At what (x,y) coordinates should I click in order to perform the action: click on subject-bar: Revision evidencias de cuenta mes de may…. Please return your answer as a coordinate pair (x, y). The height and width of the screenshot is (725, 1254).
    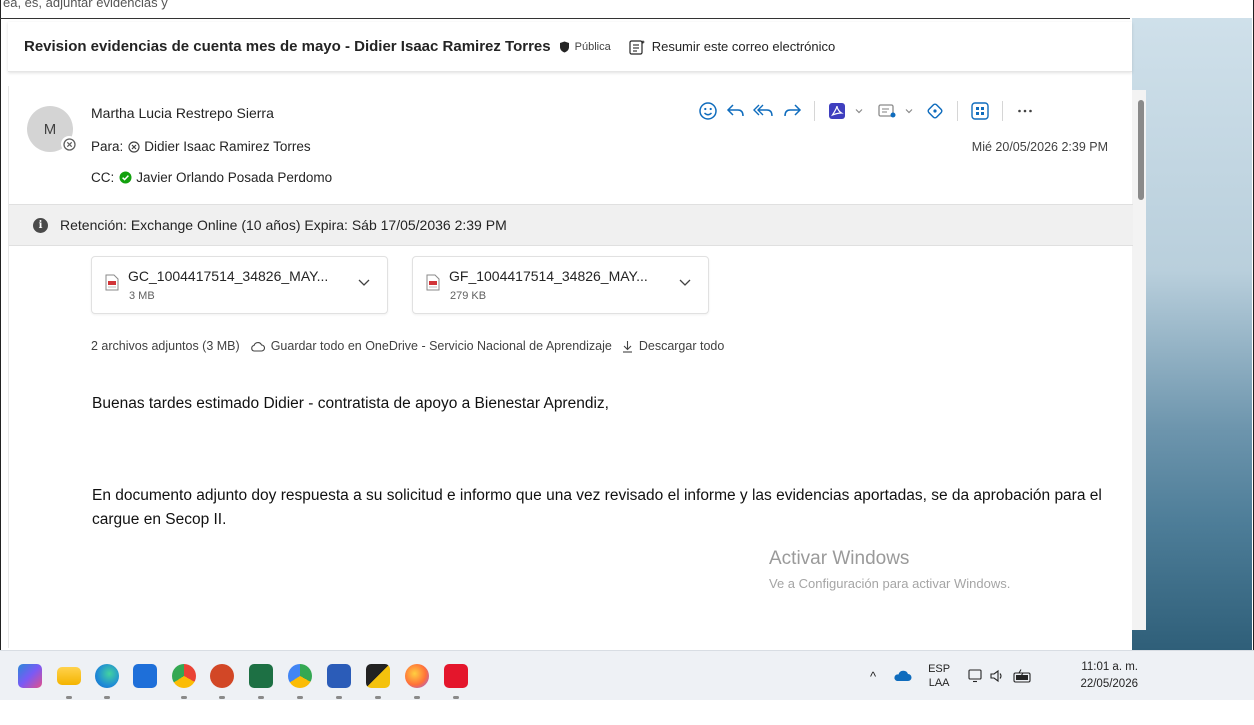
    Looking at the image, I should click on (570, 47).